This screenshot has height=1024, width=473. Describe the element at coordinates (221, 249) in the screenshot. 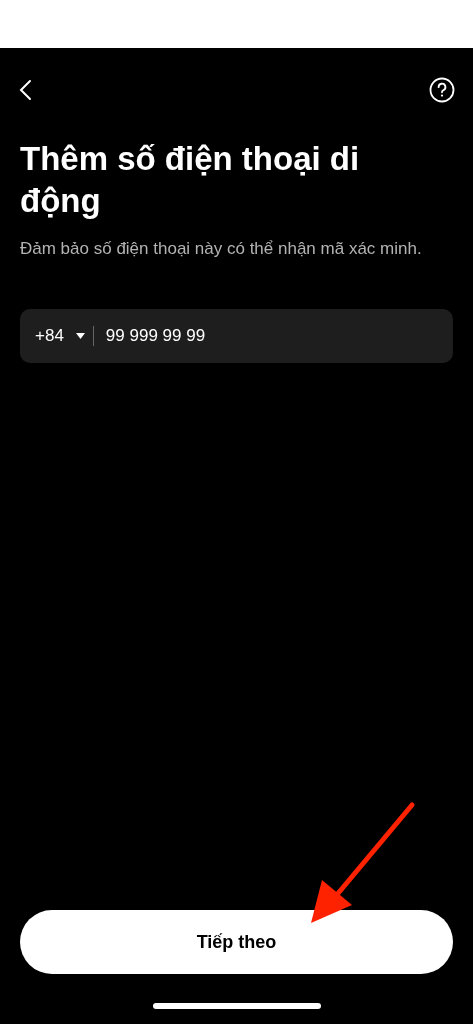

I see `subtitle: Đảm bảo số điện thoại này có thể nhận mã xác minh.` at that location.